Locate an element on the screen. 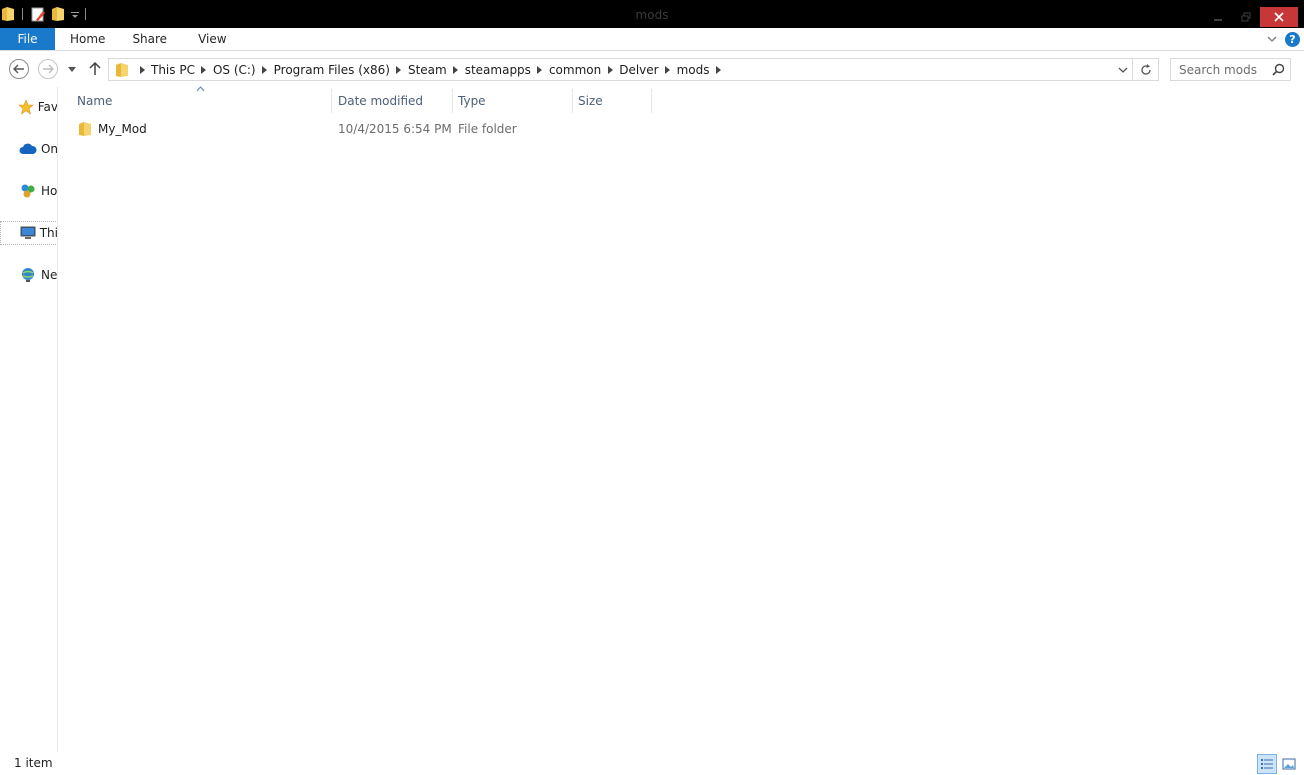  refresh-button is located at coordinates (1146, 69).